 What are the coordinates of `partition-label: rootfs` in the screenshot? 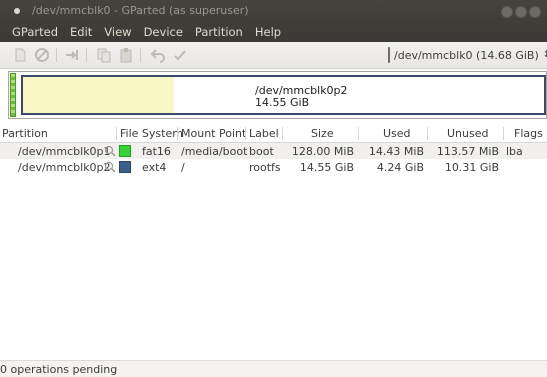 It's located at (265, 167).